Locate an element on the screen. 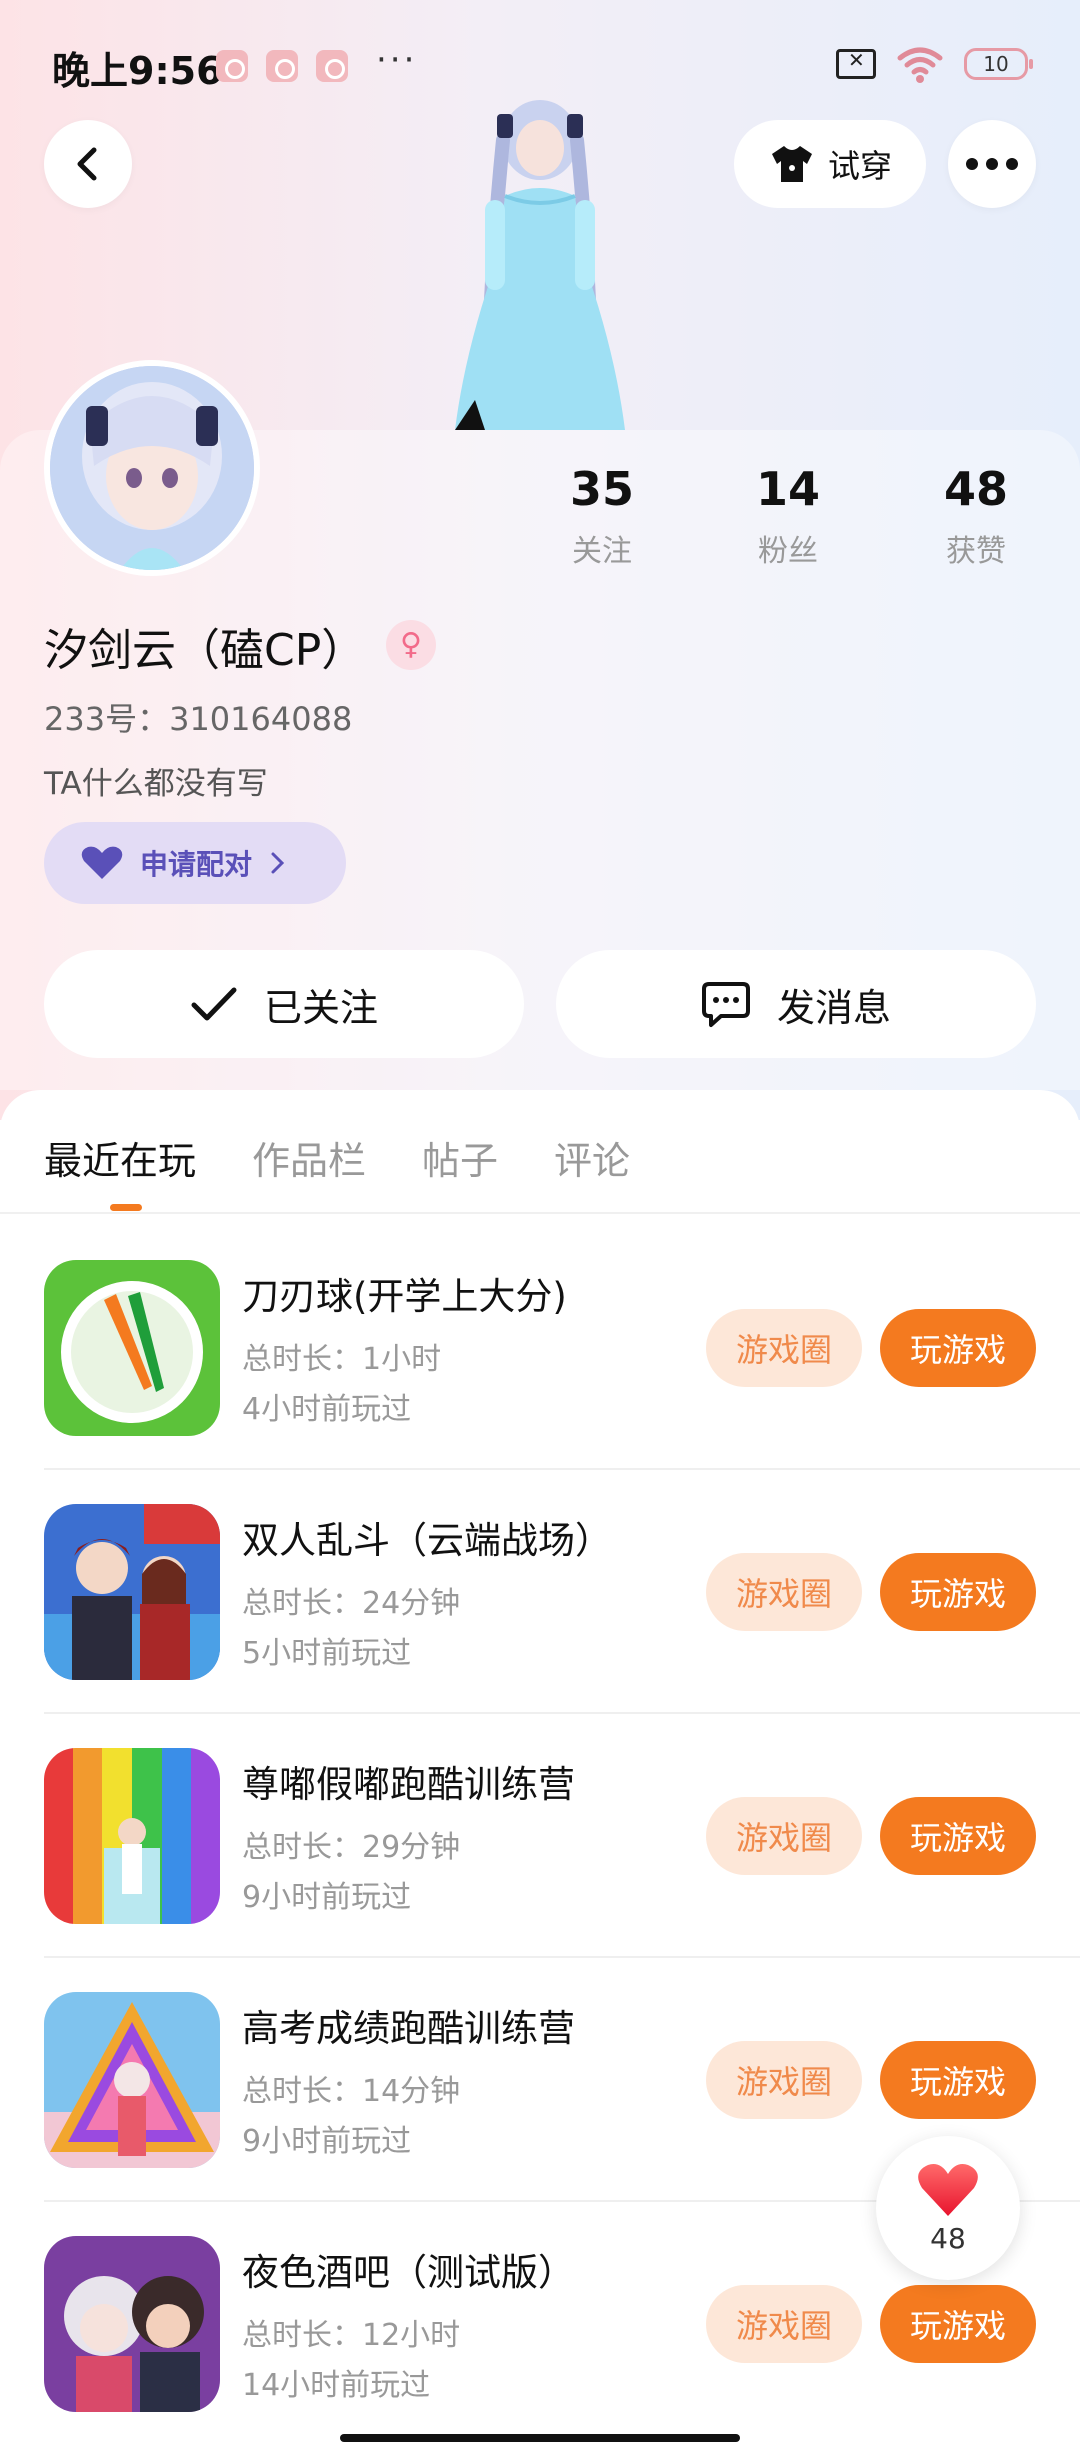 The height and width of the screenshot is (2460, 1080). avatar-3d-character is located at coordinates (540, 265).